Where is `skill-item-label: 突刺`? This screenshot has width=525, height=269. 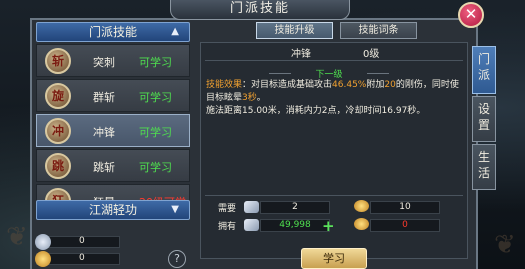 skill-item-label: 突刺 is located at coordinates (104, 62).